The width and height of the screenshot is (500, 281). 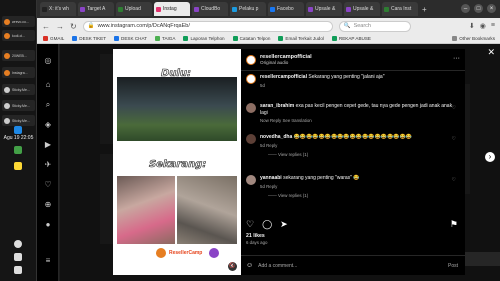 What do you see at coordinates (454, 224) in the screenshot?
I see `save-icon: ⚑` at bounding box center [454, 224].